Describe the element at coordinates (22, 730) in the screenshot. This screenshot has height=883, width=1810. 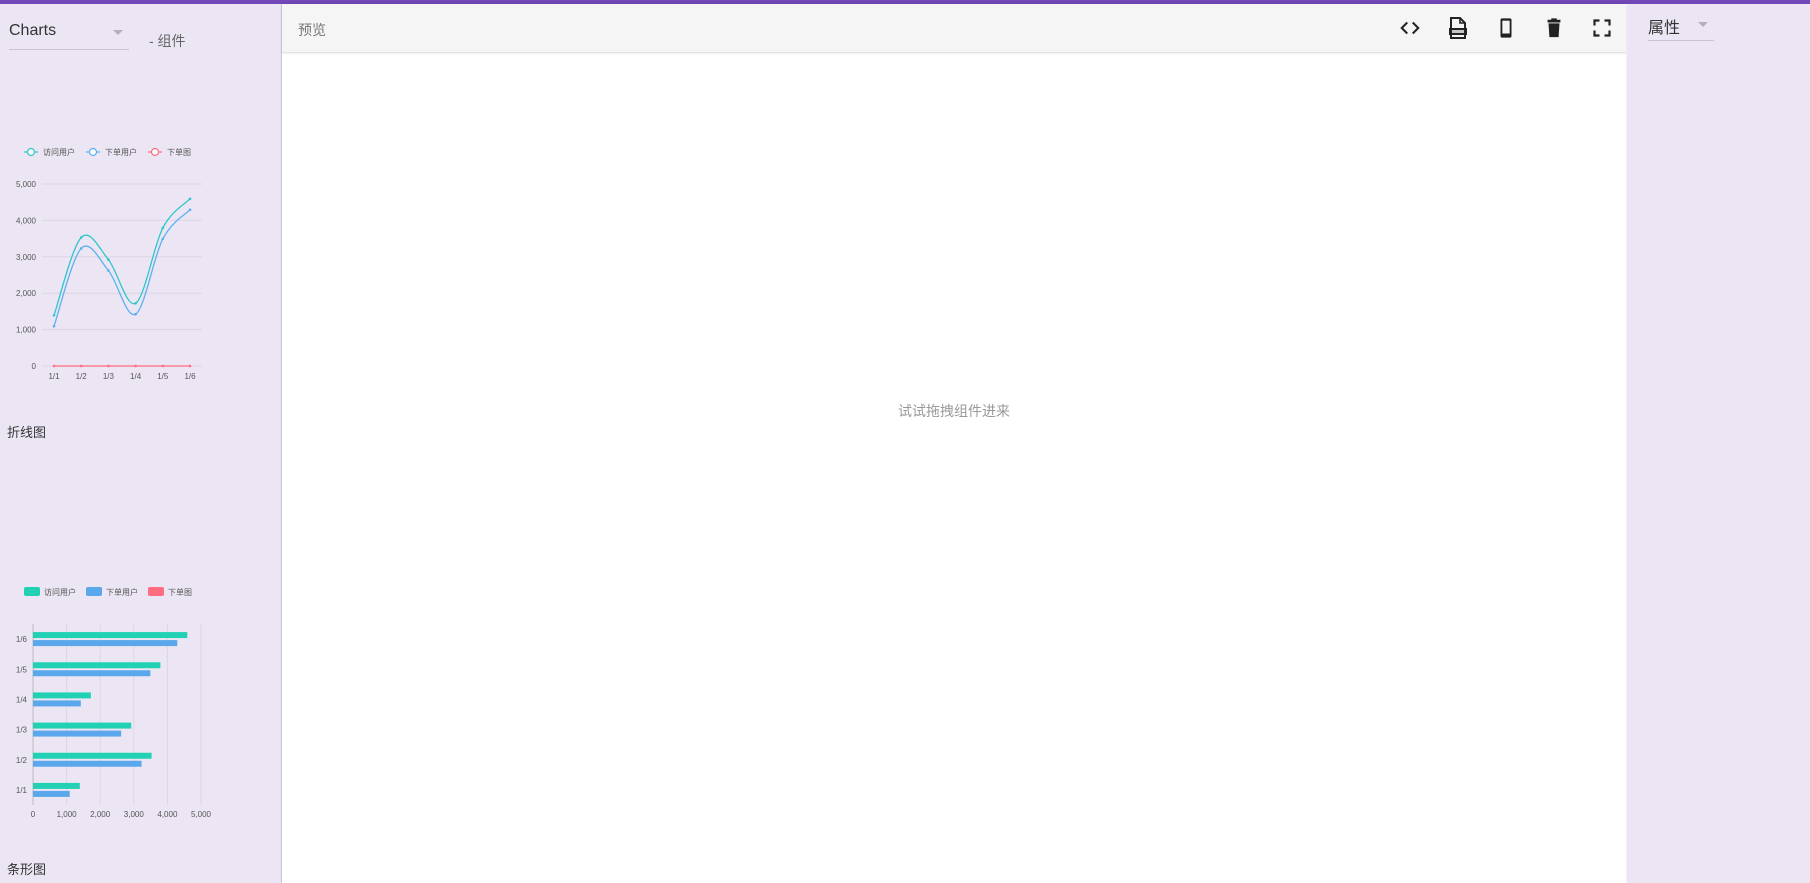
I see `y-tick-label: 1/3` at that location.